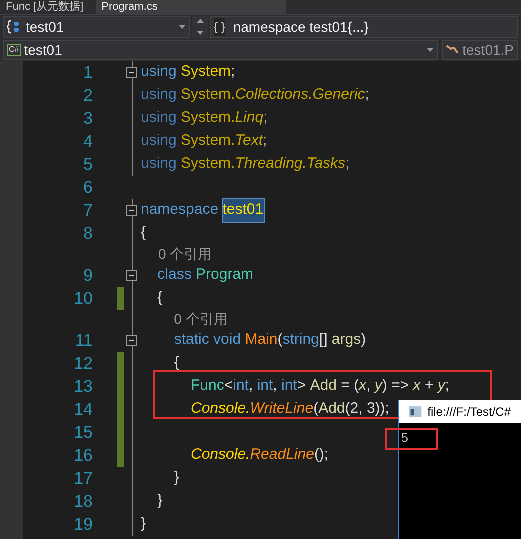 The image size is (521, 539). I want to click on line-number: 7, so click(87, 211).